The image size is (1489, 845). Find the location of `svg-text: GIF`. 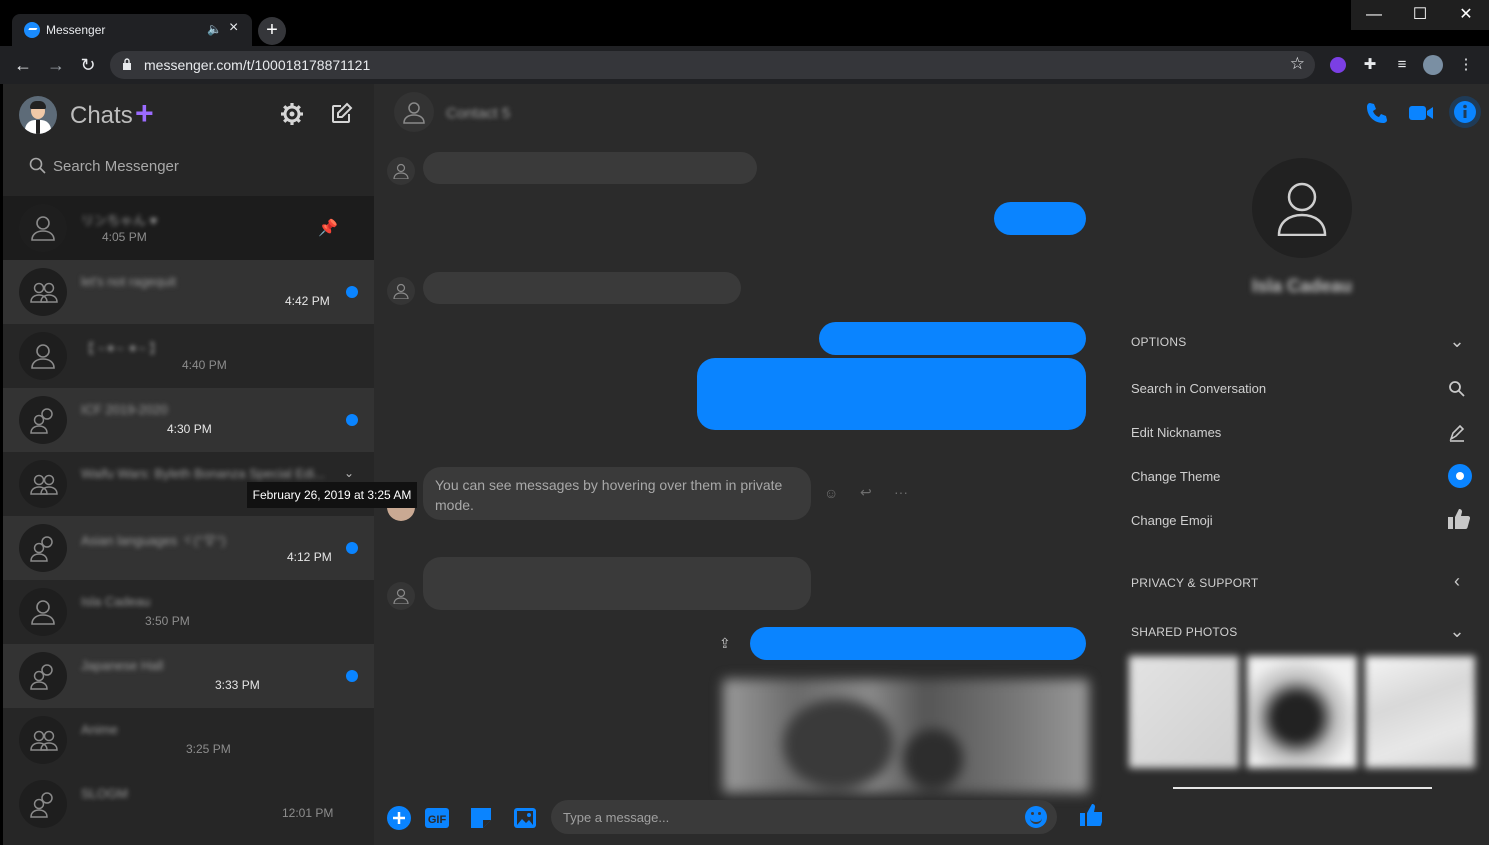

svg-text: GIF is located at coordinates (437, 820).